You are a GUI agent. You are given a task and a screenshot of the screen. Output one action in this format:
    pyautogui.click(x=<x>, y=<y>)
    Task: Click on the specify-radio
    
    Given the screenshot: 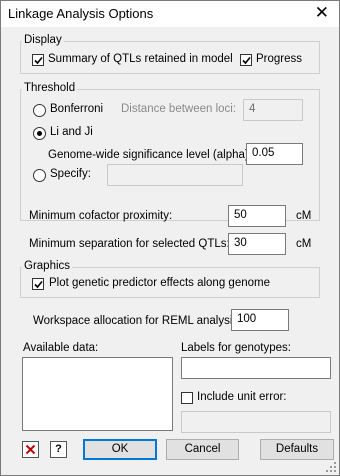 What is the action you would take?
    pyautogui.click(x=39, y=175)
    